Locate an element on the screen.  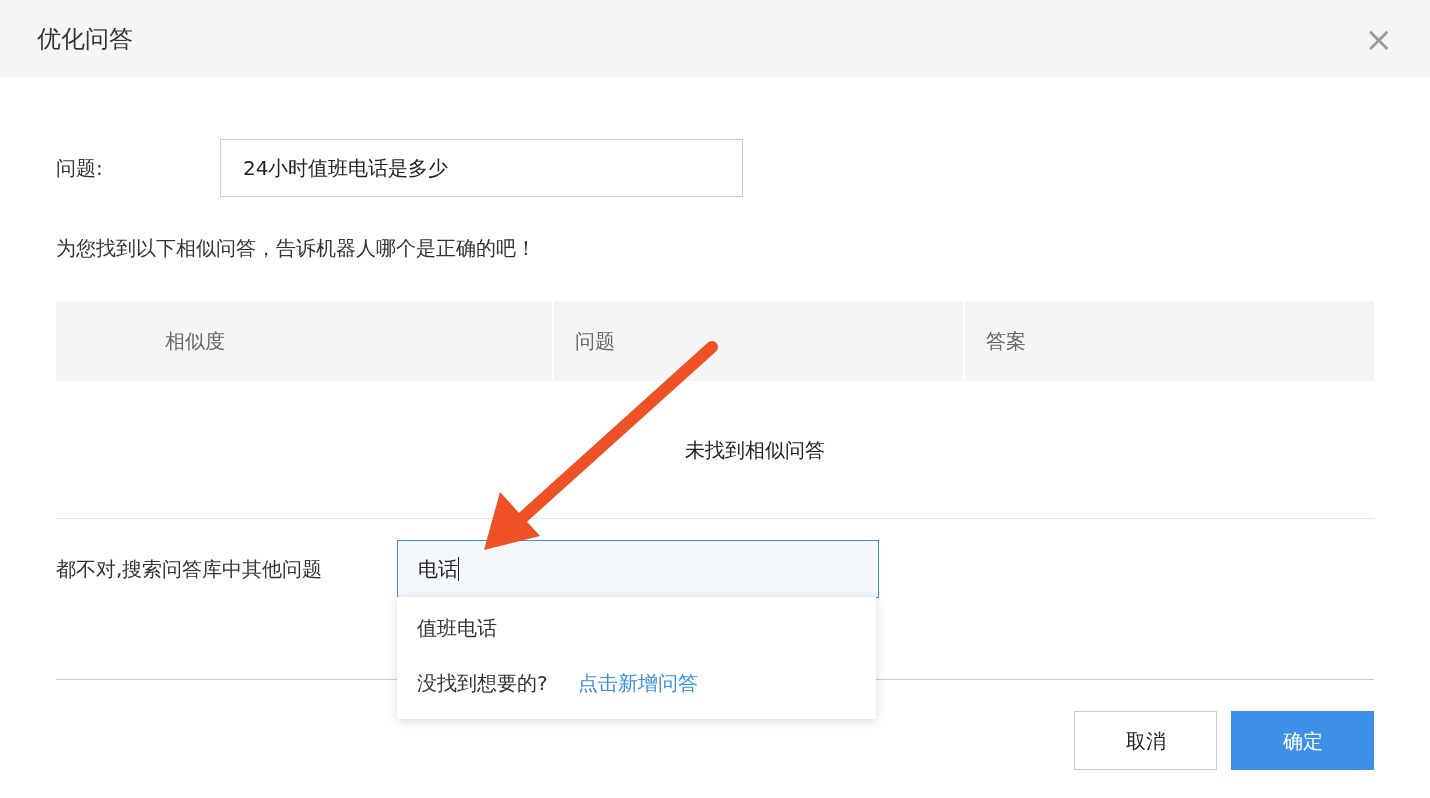
cancel-button: 取消 is located at coordinates (1145, 740).